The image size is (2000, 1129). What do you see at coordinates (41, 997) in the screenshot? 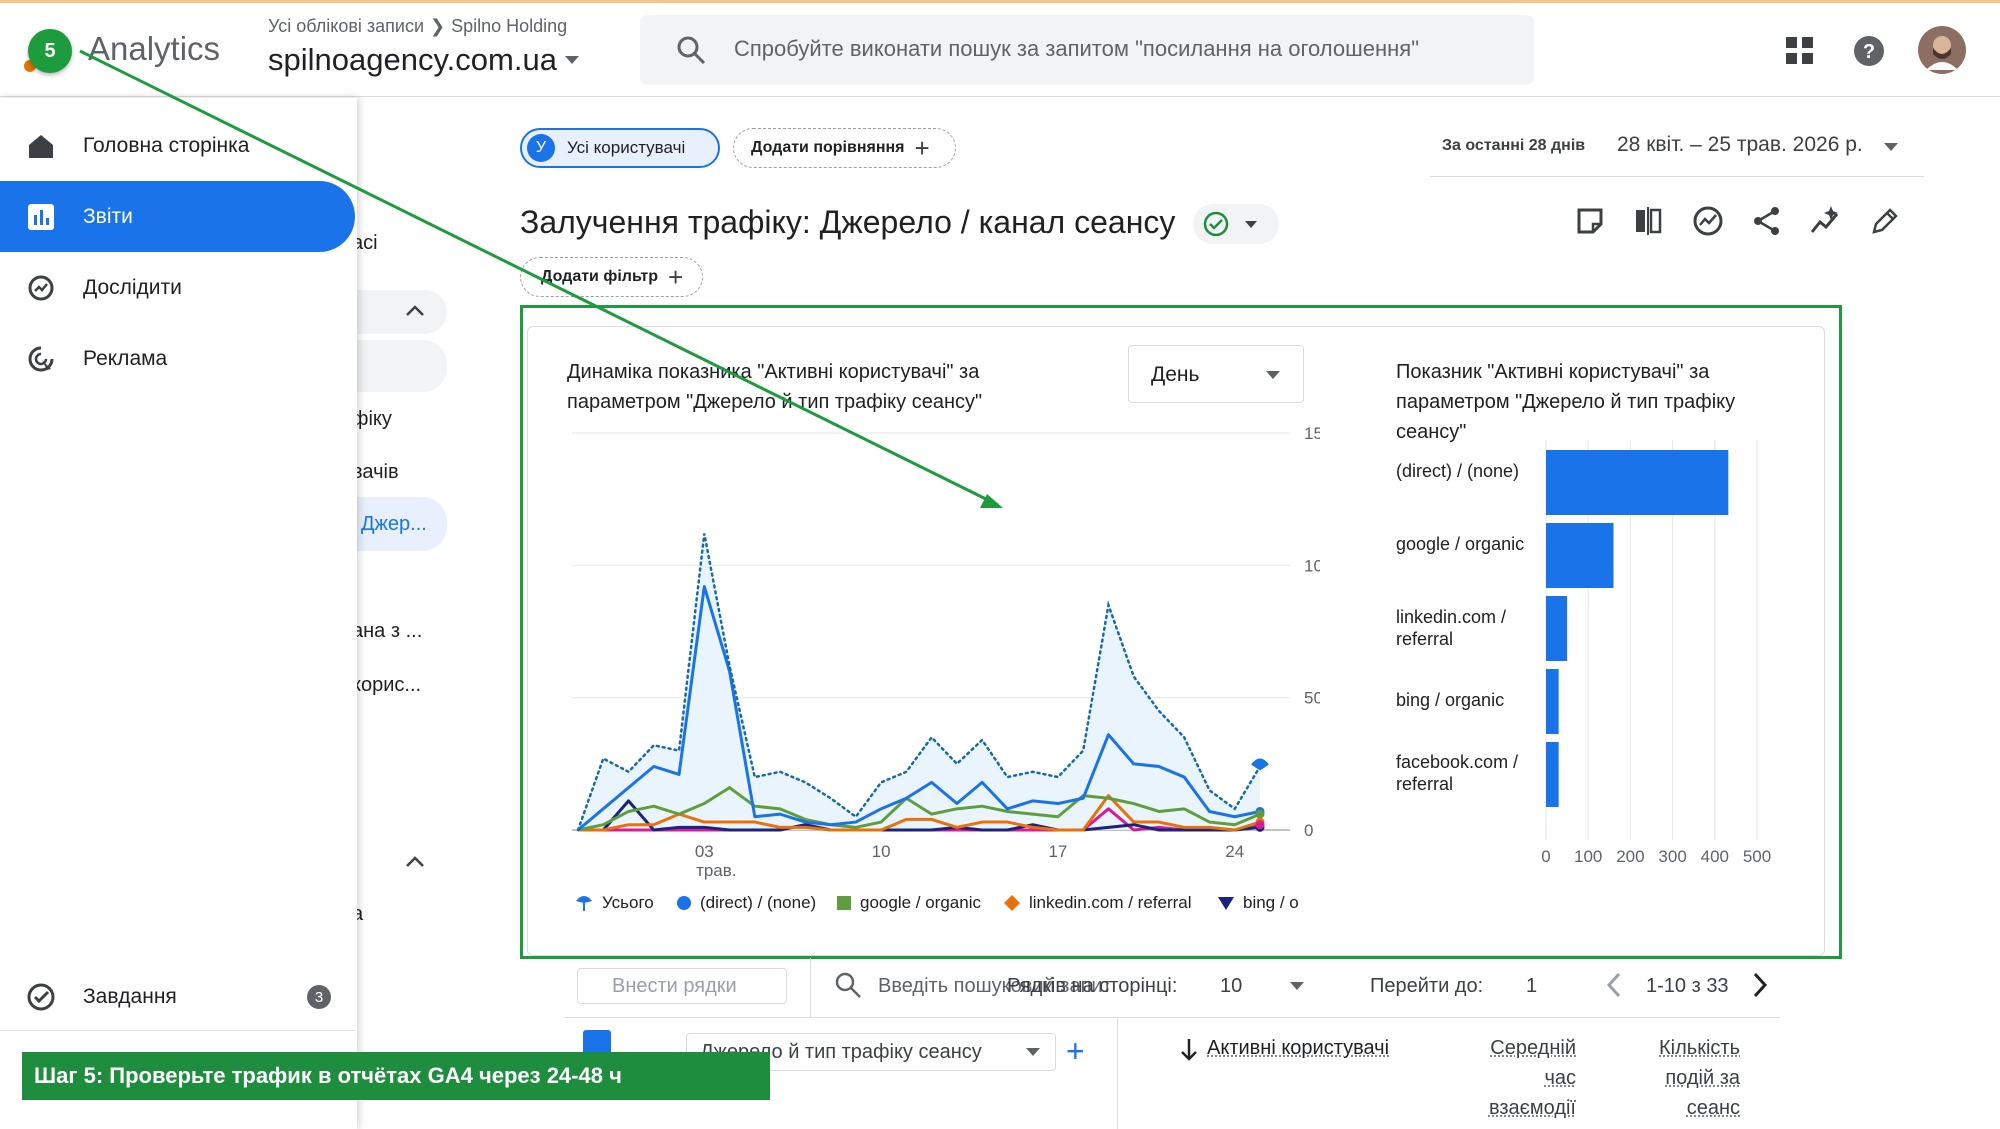
I see `tasks-check-icon` at bounding box center [41, 997].